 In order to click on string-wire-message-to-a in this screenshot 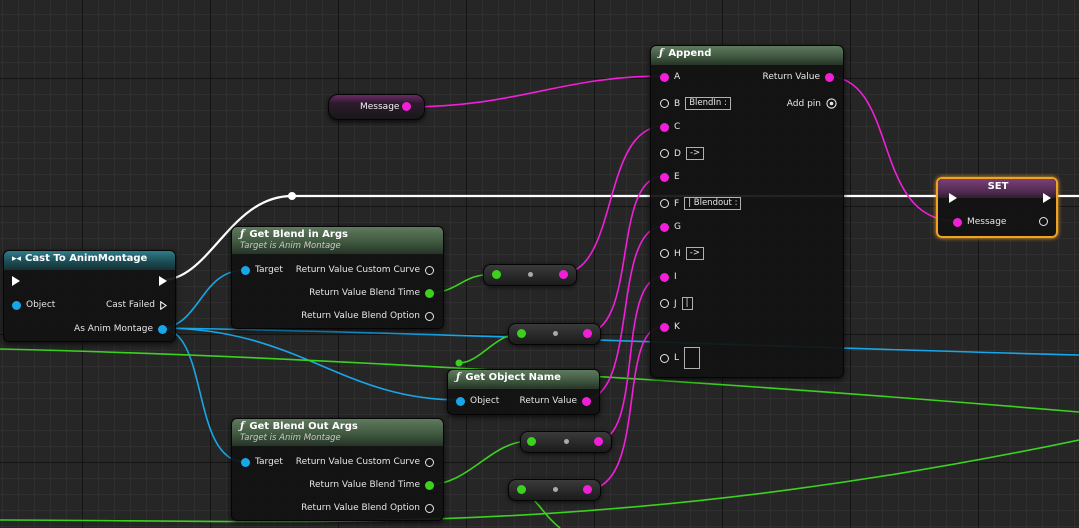, I will do `click(534, 91)`.